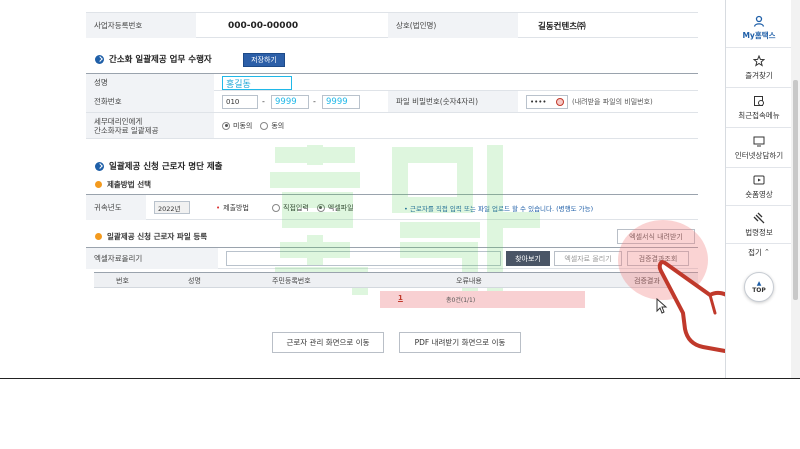  Describe the element at coordinates (759, 194) in the screenshot. I see `quick-short-video-label: 숏폼영상` at that location.